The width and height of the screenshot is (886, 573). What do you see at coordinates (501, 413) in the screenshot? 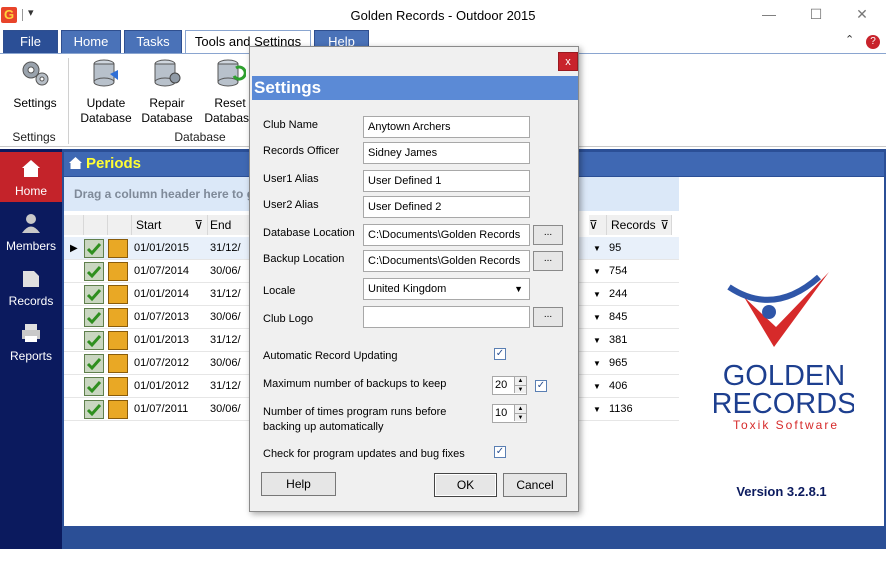
I see `runs-before-backup-value: 10` at bounding box center [501, 413].